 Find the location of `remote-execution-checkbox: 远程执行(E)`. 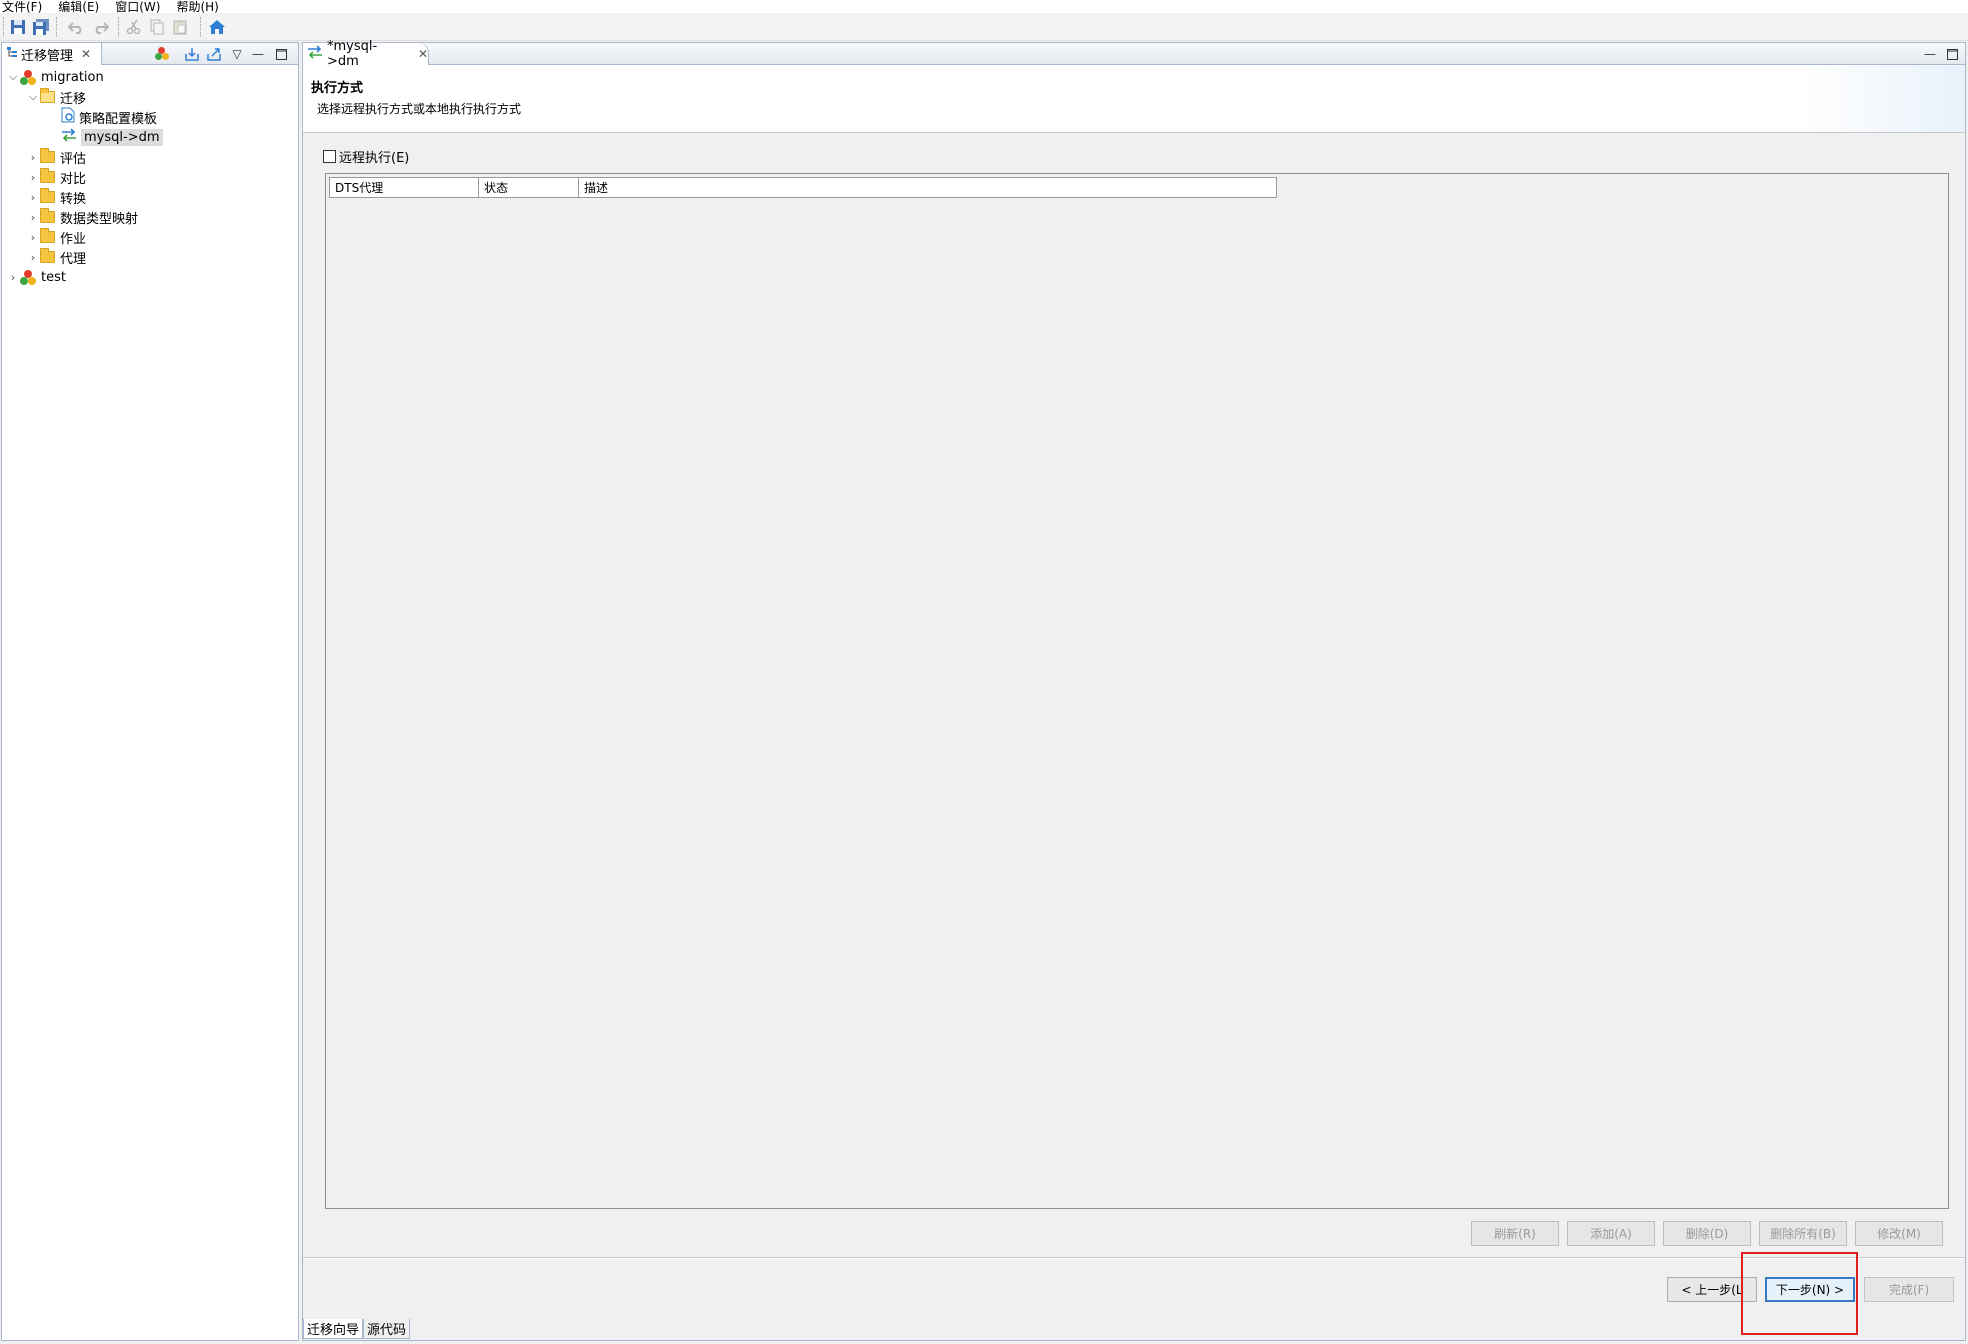

remote-execution-checkbox: 远程执行(E) is located at coordinates (366, 156).